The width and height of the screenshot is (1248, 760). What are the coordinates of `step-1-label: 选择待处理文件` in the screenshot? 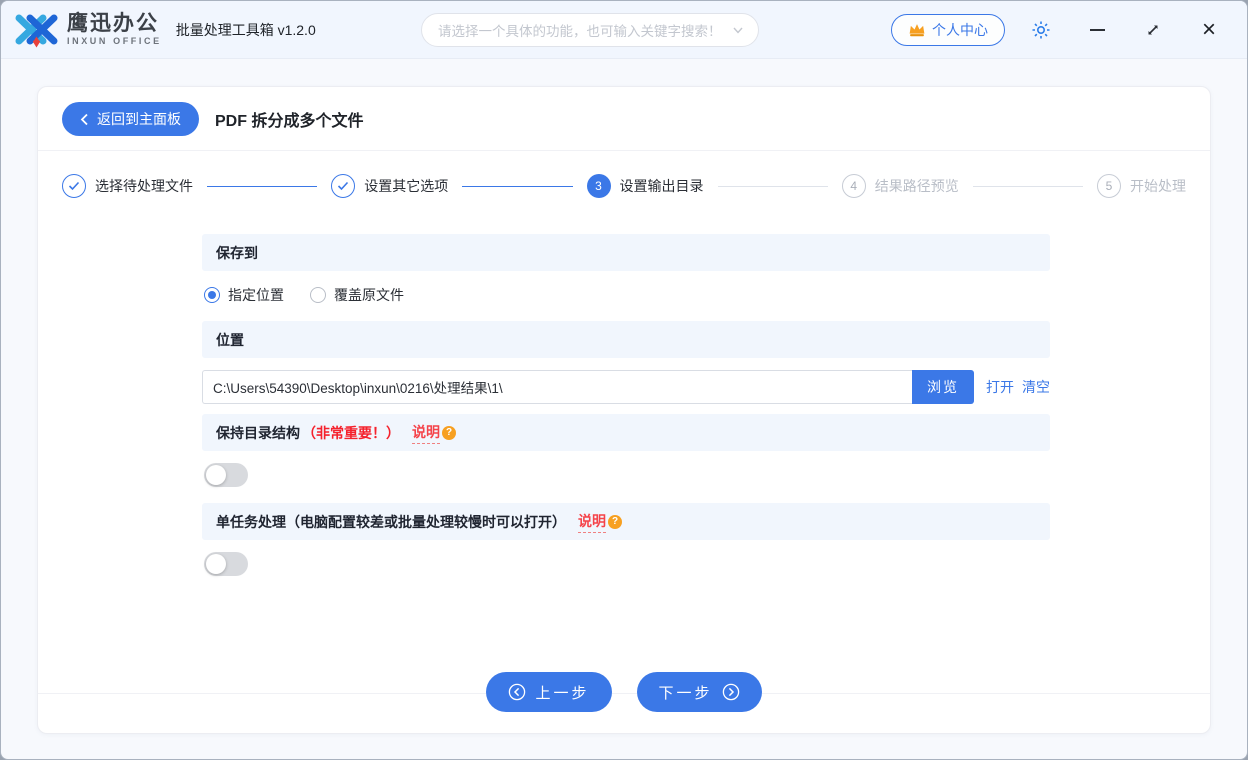 It's located at (144, 186).